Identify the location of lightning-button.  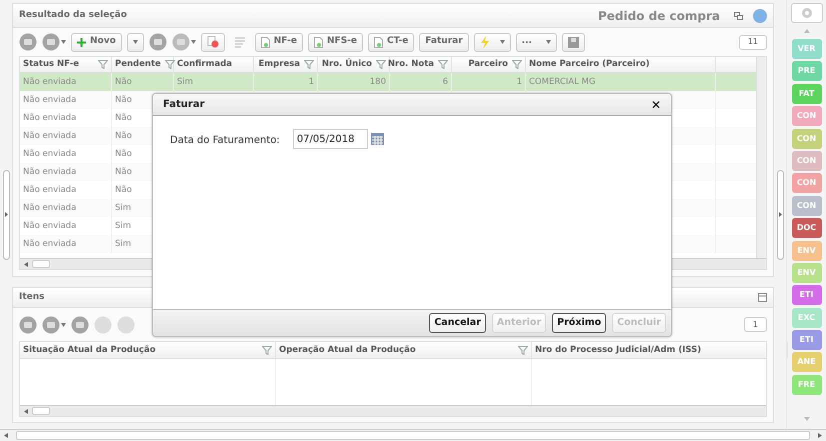
(492, 42).